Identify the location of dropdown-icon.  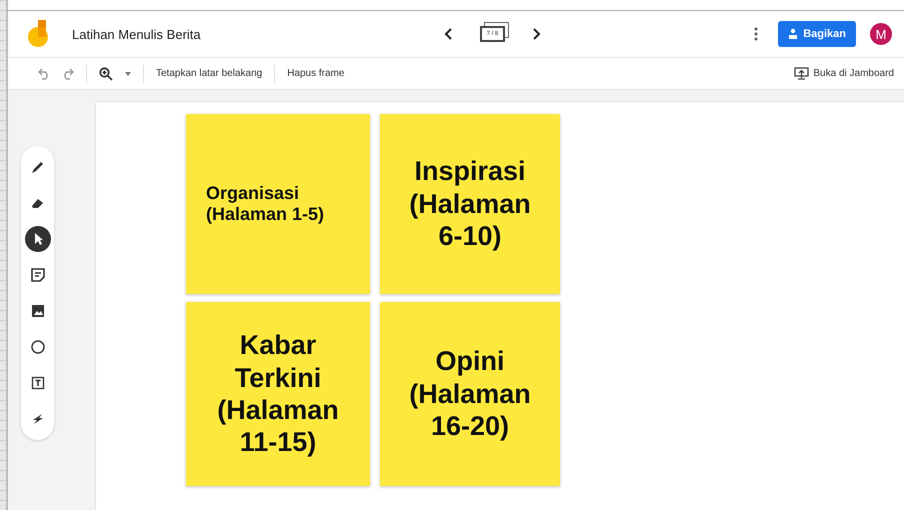
(128, 74).